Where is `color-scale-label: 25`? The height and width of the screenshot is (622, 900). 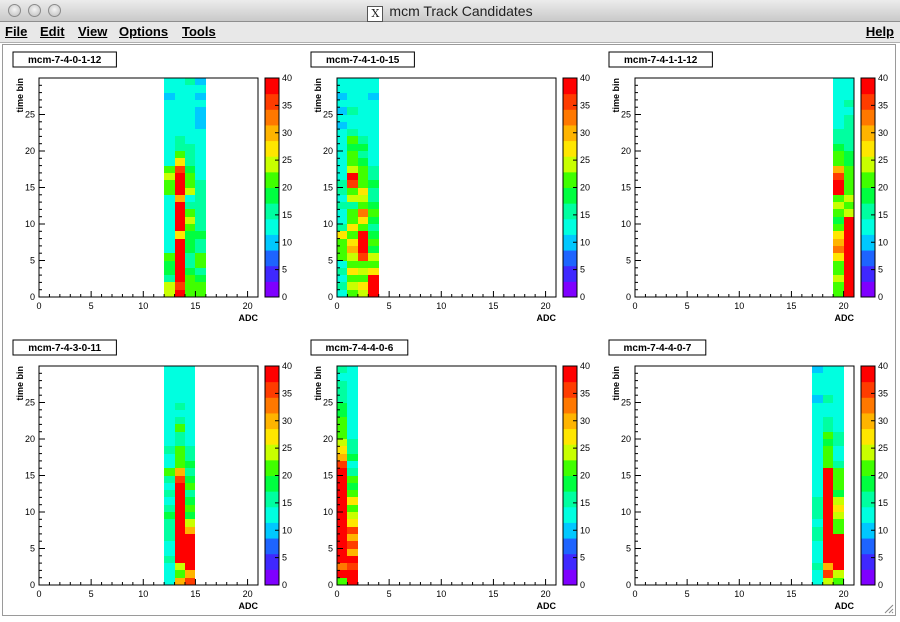 color-scale-label: 25 is located at coordinates (585, 448).